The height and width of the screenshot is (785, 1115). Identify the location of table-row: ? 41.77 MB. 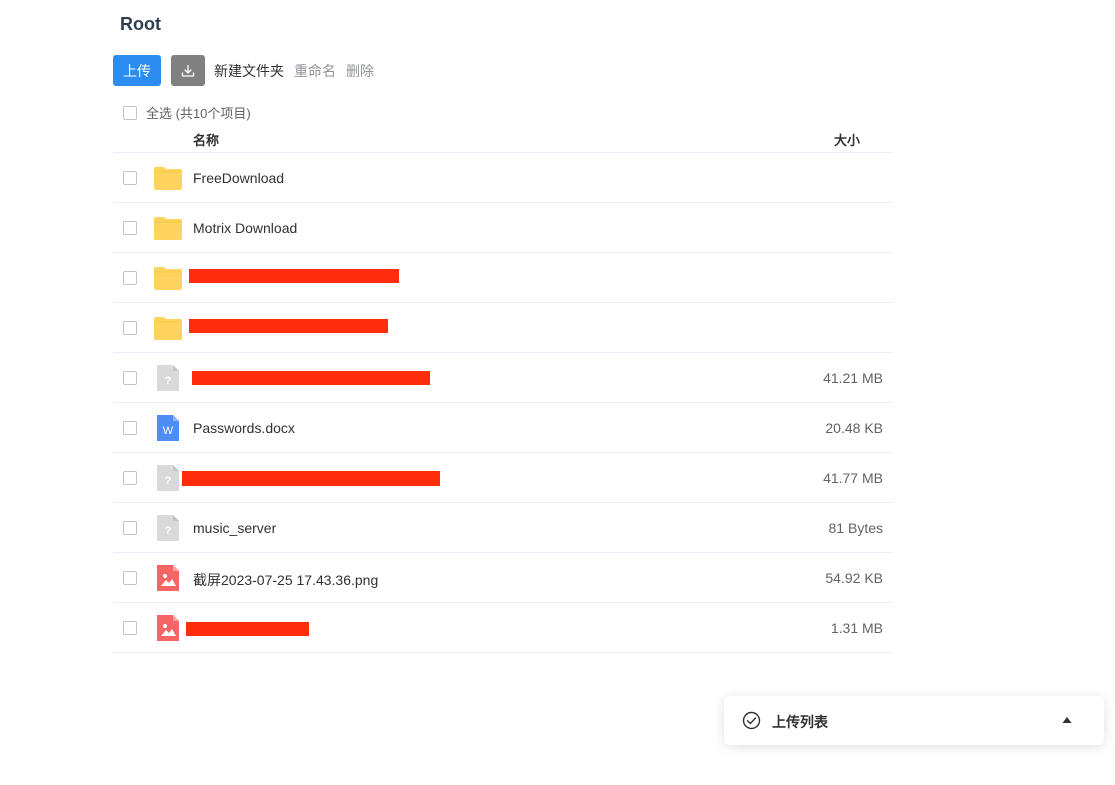
(503, 478).